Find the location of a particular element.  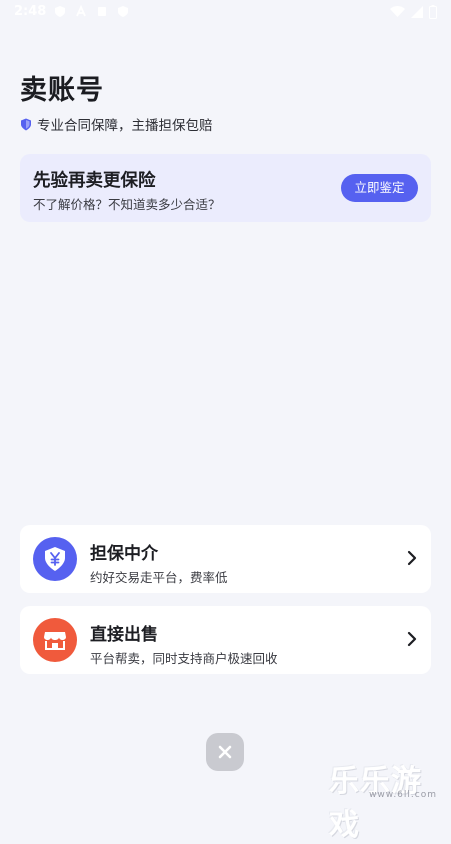

text-icon is located at coordinates (81, 11).